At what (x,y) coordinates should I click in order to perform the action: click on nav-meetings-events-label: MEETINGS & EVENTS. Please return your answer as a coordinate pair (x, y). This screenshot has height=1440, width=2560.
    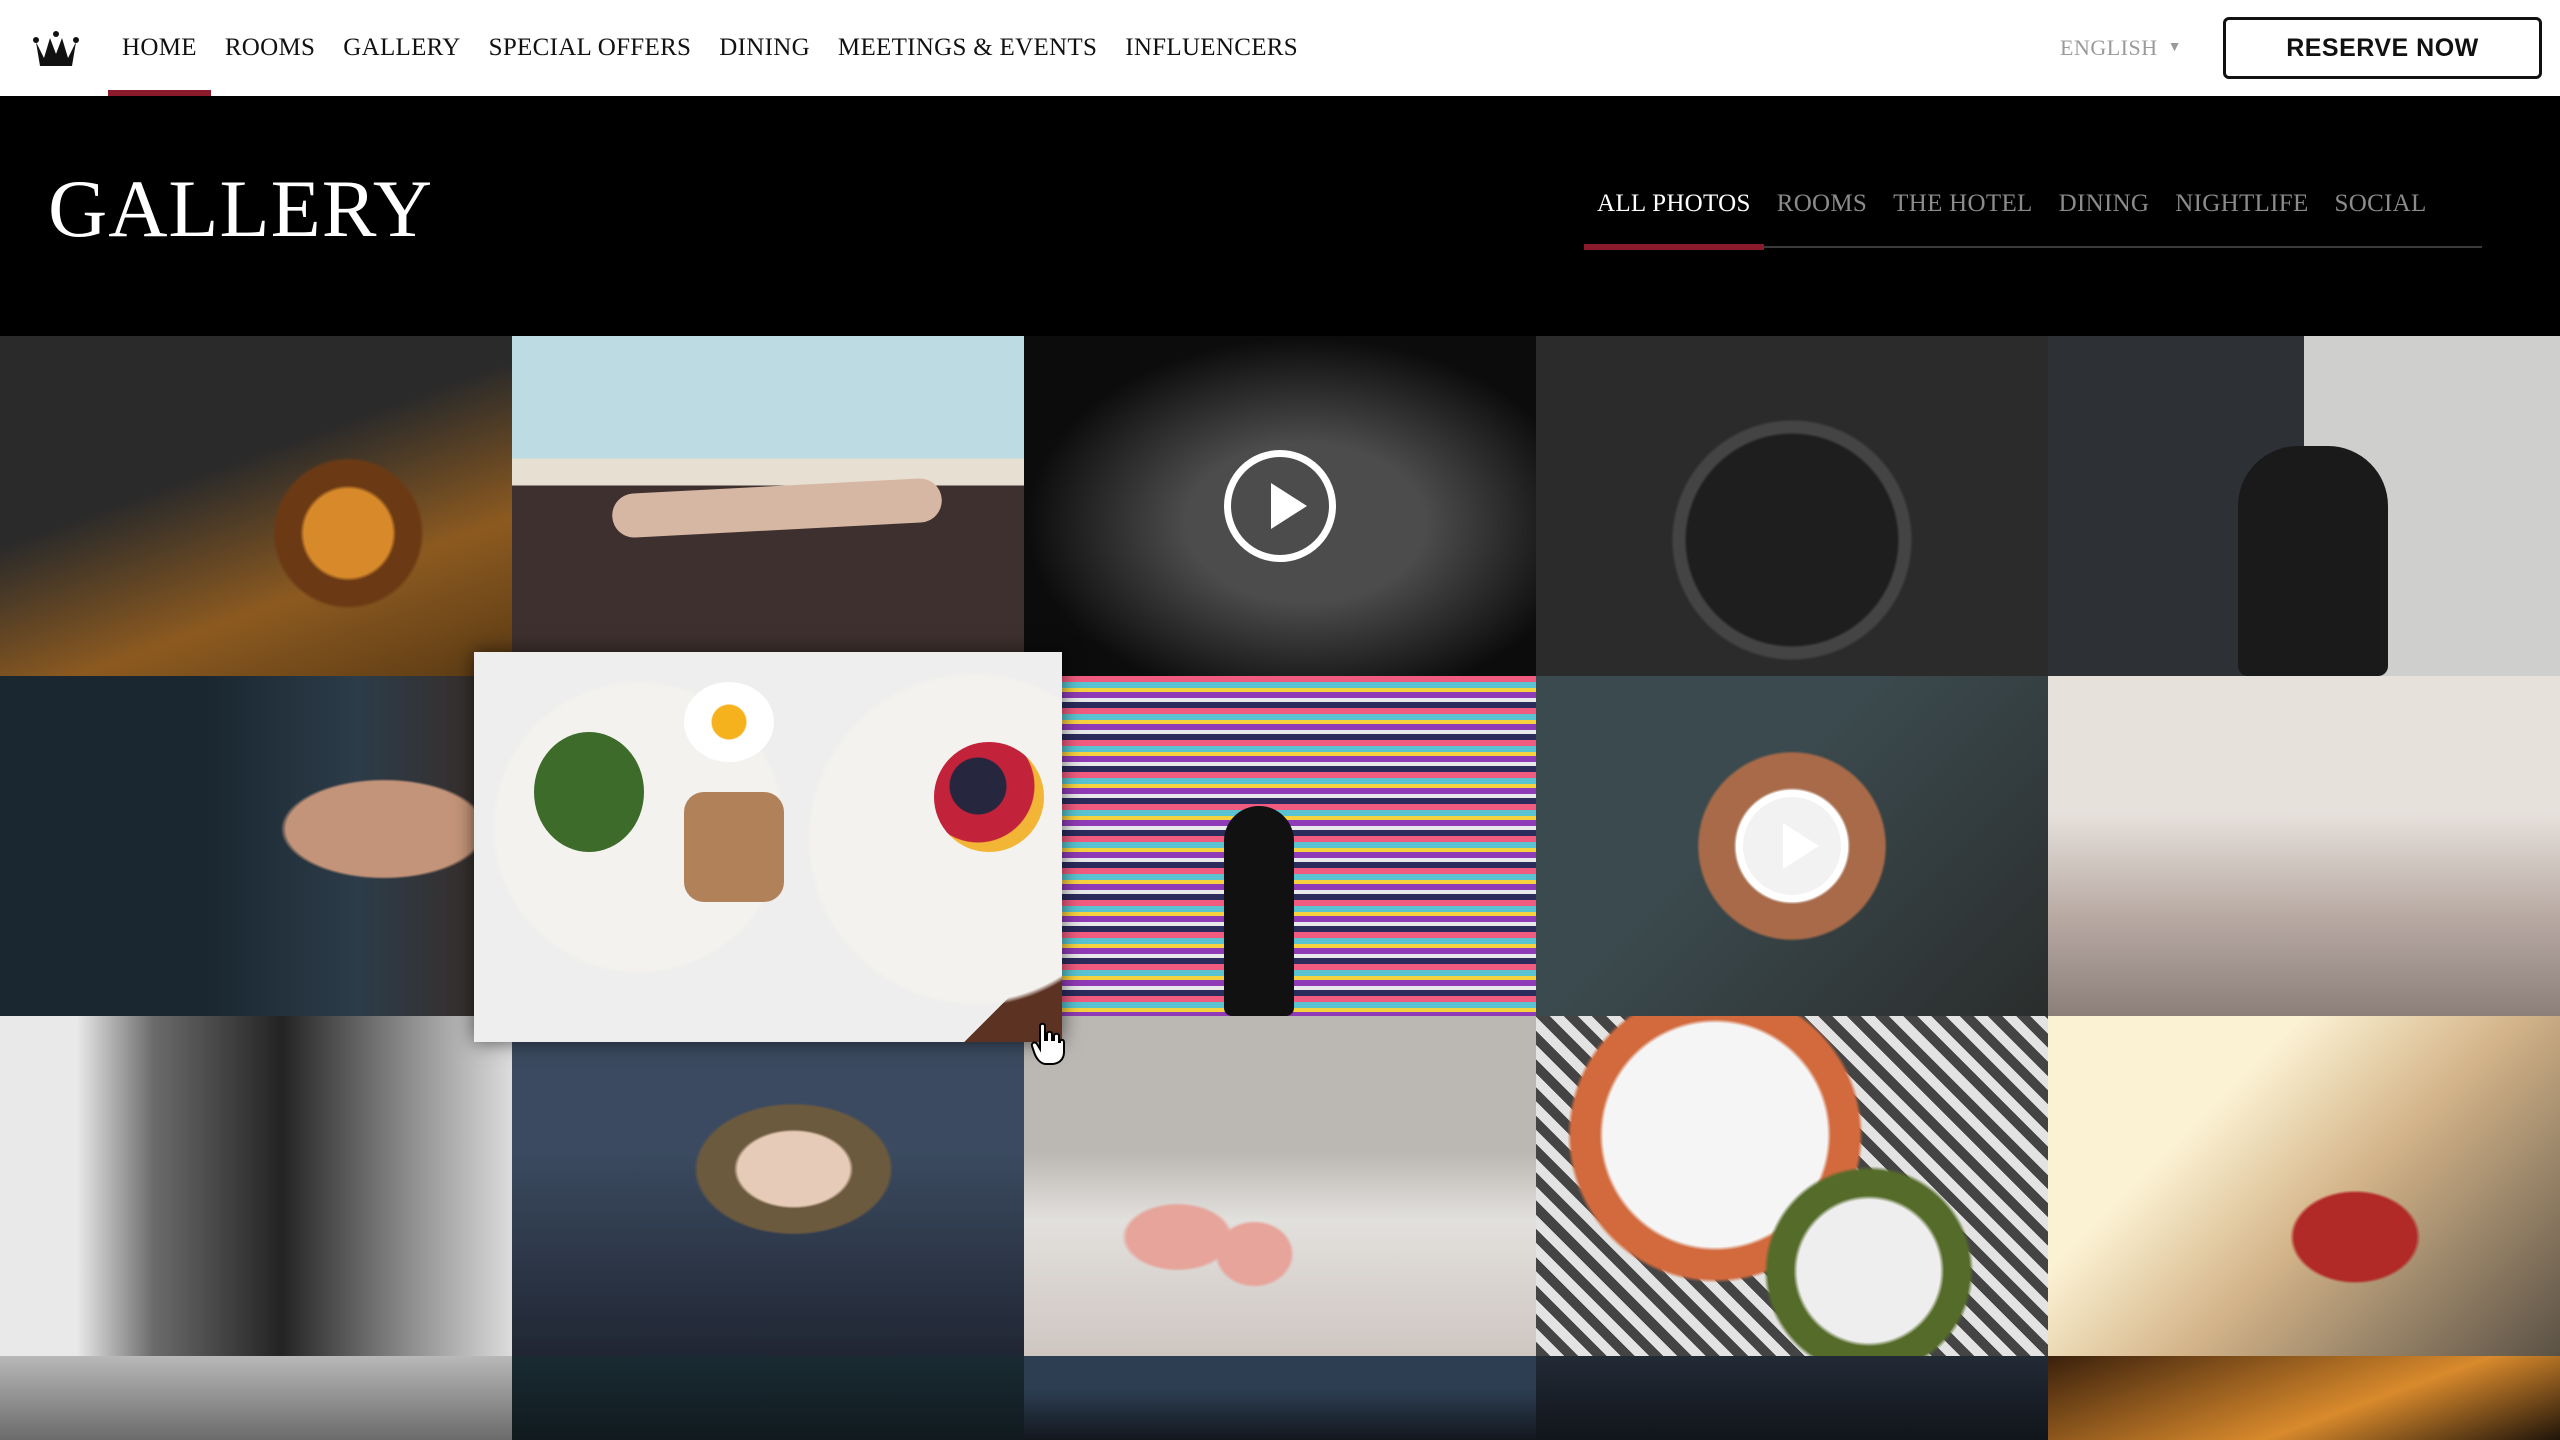
    Looking at the image, I should click on (967, 47).